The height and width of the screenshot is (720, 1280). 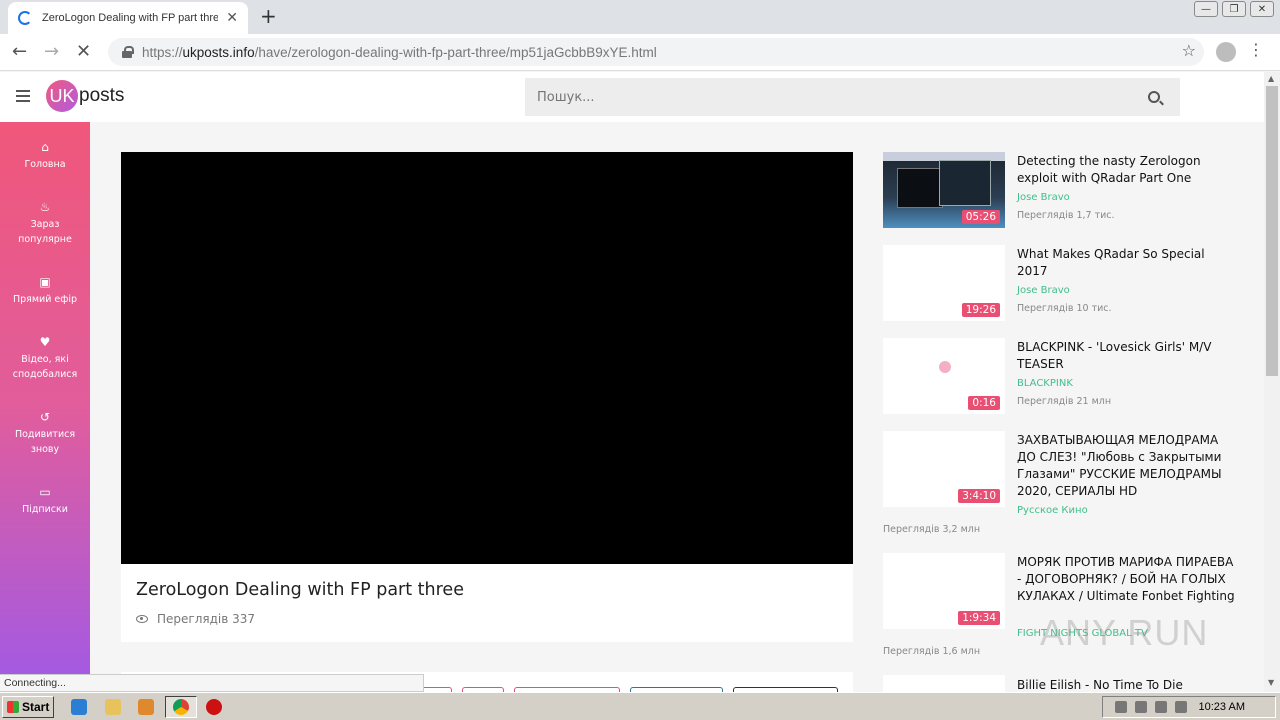 I want to click on eye-icon, so click(x=142, y=619).